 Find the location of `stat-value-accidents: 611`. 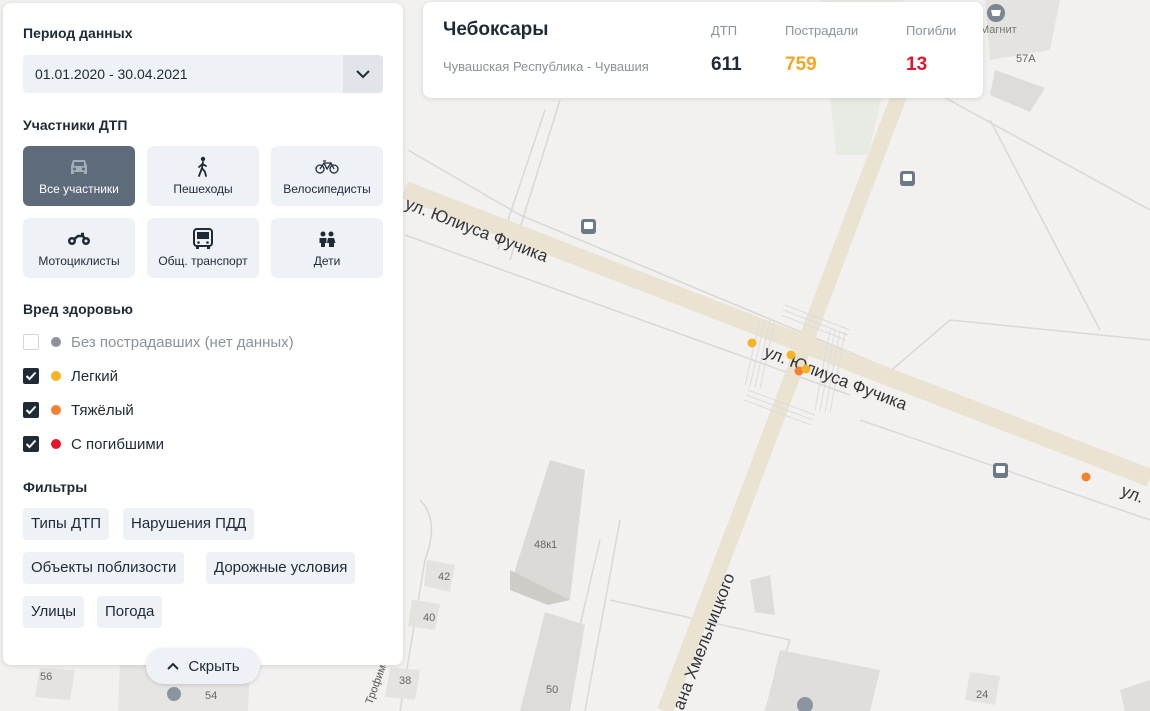

stat-value-accidents: 611 is located at coordinates (726, 64).